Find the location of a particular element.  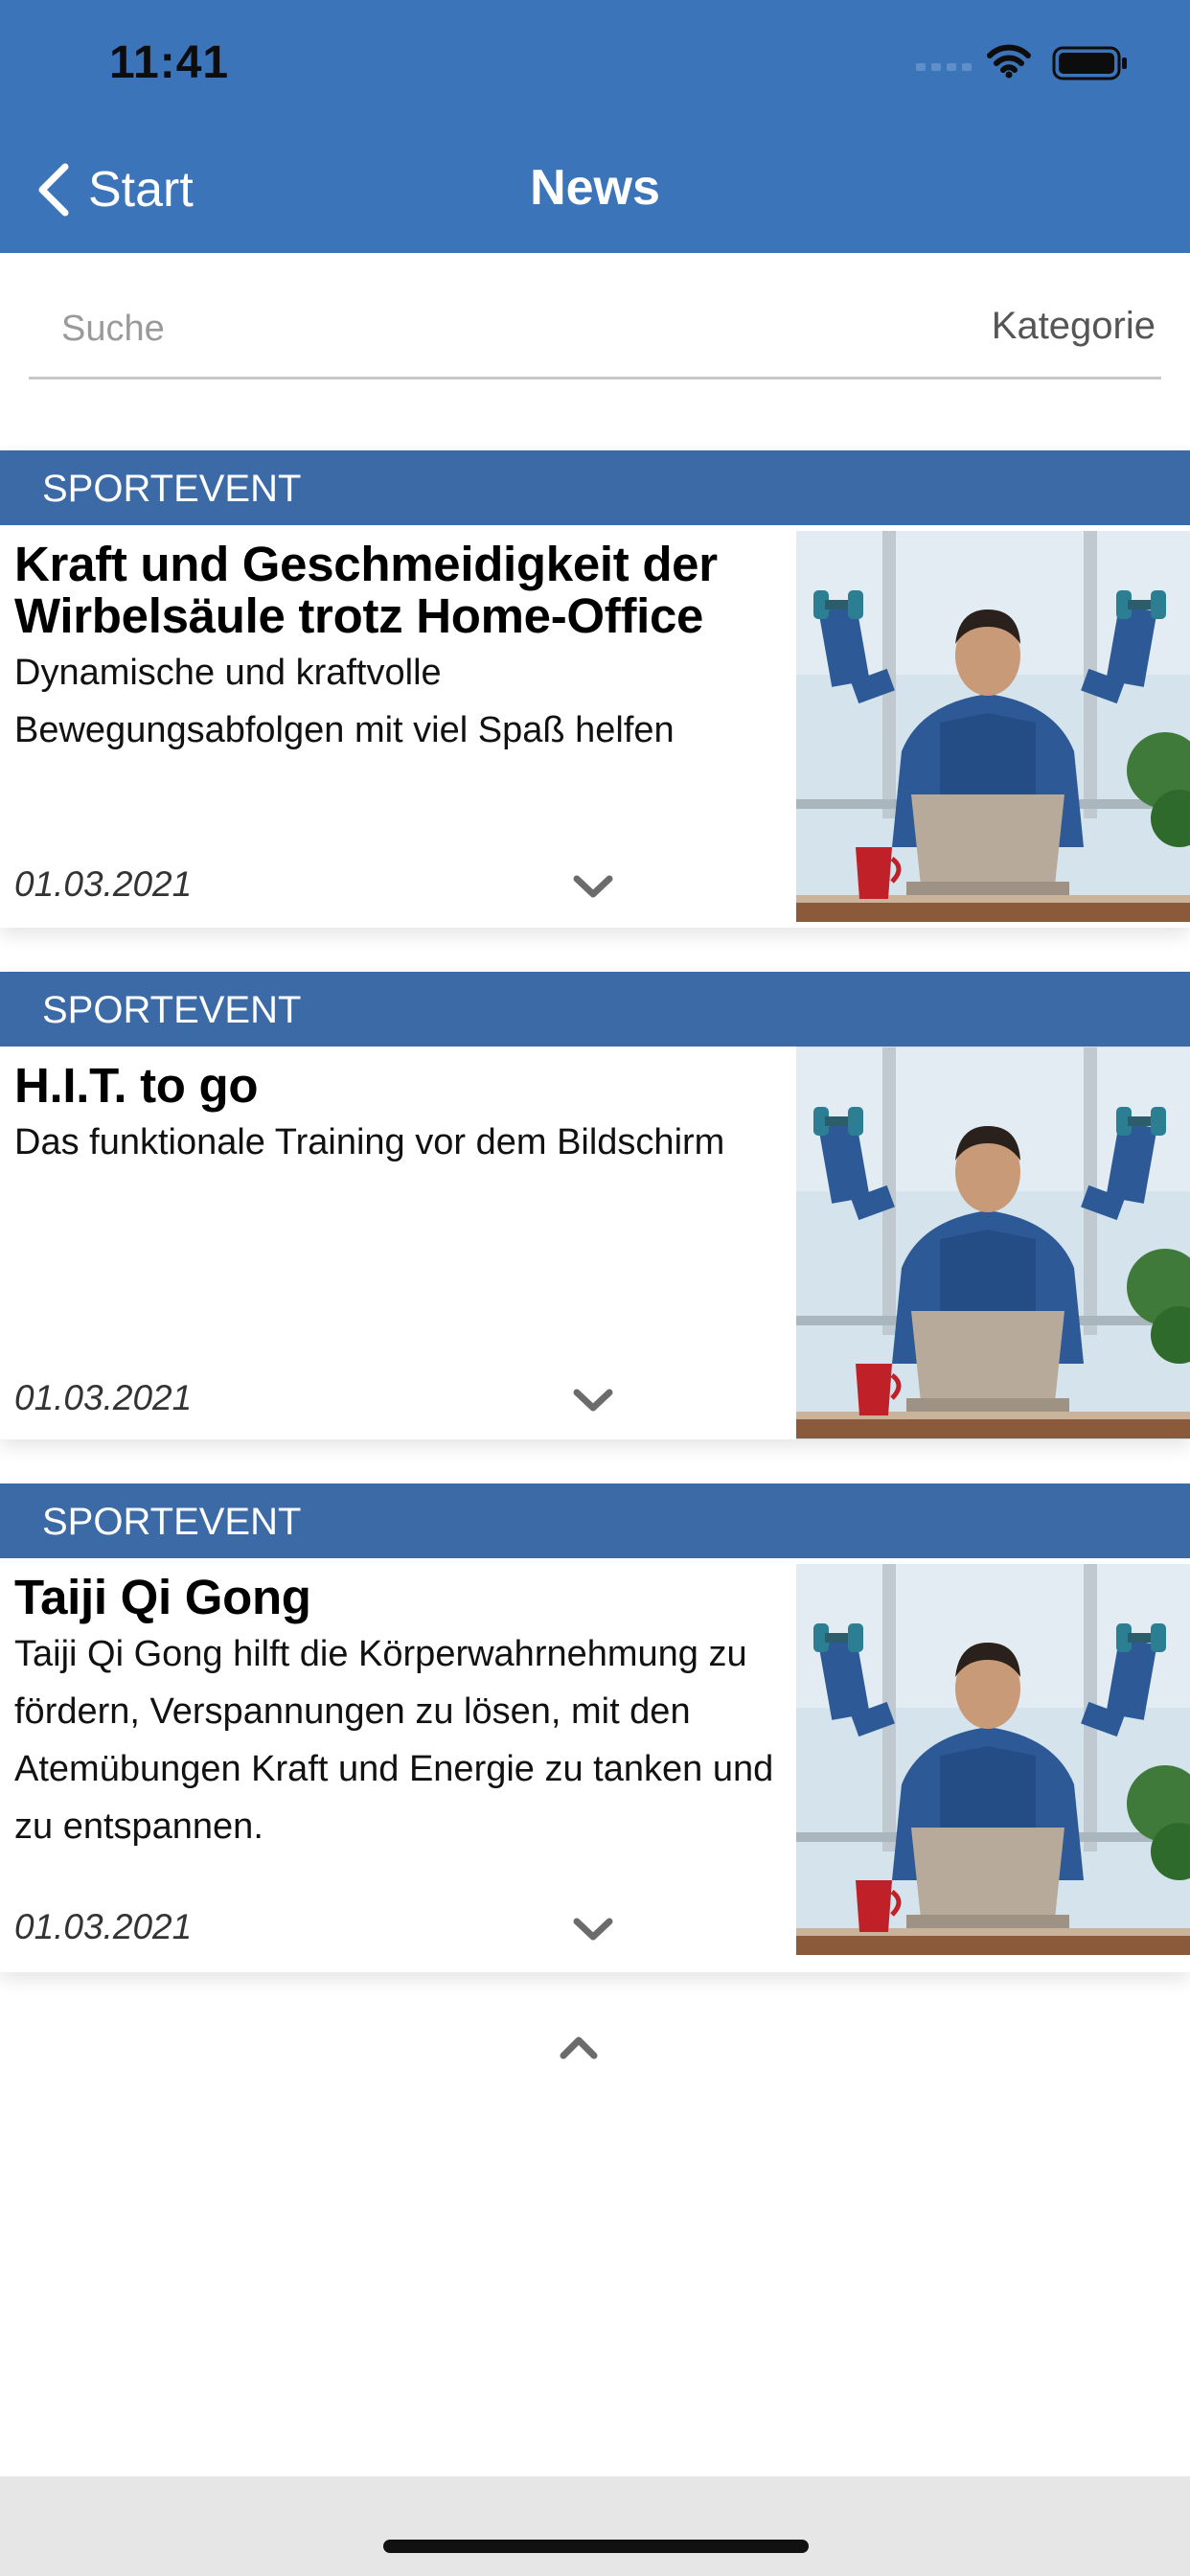

chevron-up-icon is located at coordinates (579, 2048).